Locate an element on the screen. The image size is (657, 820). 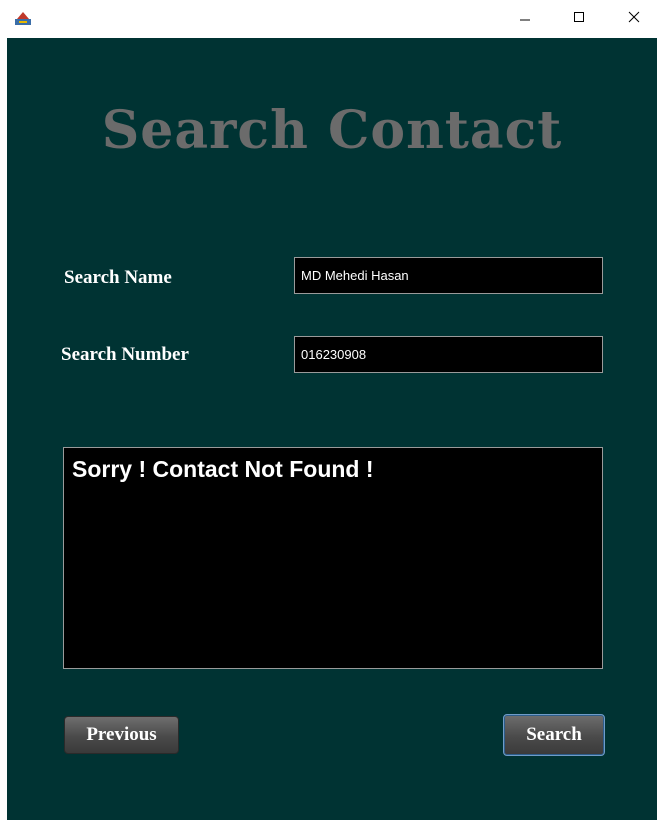
search-number-label: Search Number is located at coordinates (125, 354).